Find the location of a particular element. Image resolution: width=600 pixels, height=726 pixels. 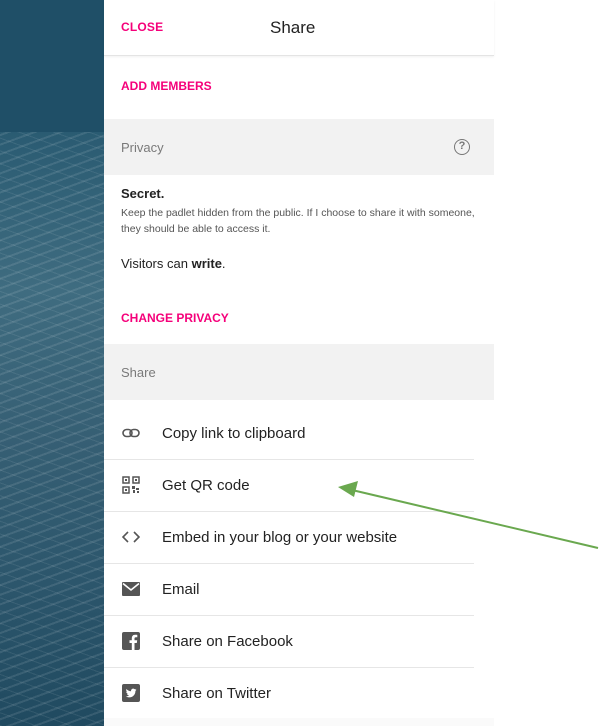

share-item-qr-code: Get QR code is located at coordinates (289, 486).